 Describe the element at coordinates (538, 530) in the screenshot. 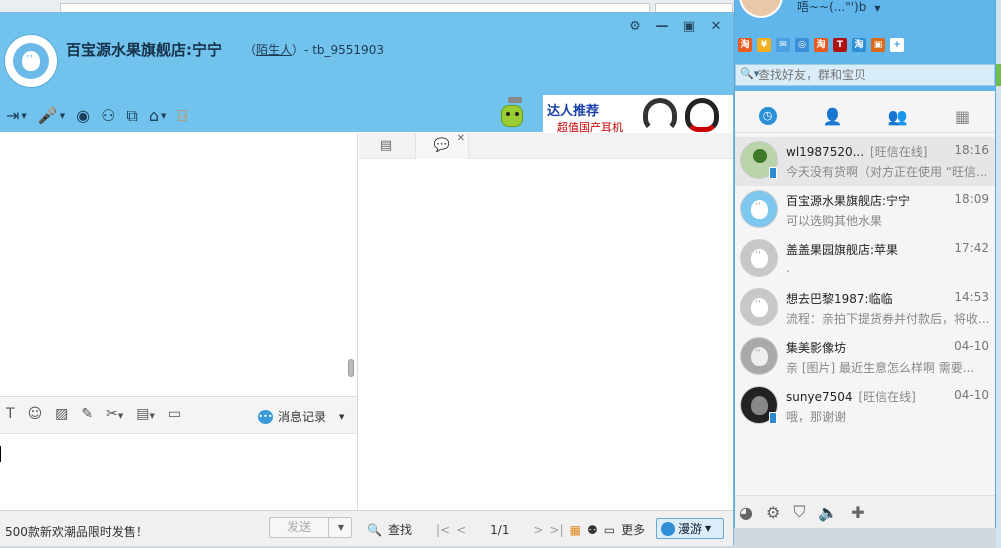

I see `next-page-icon: >` at that location.